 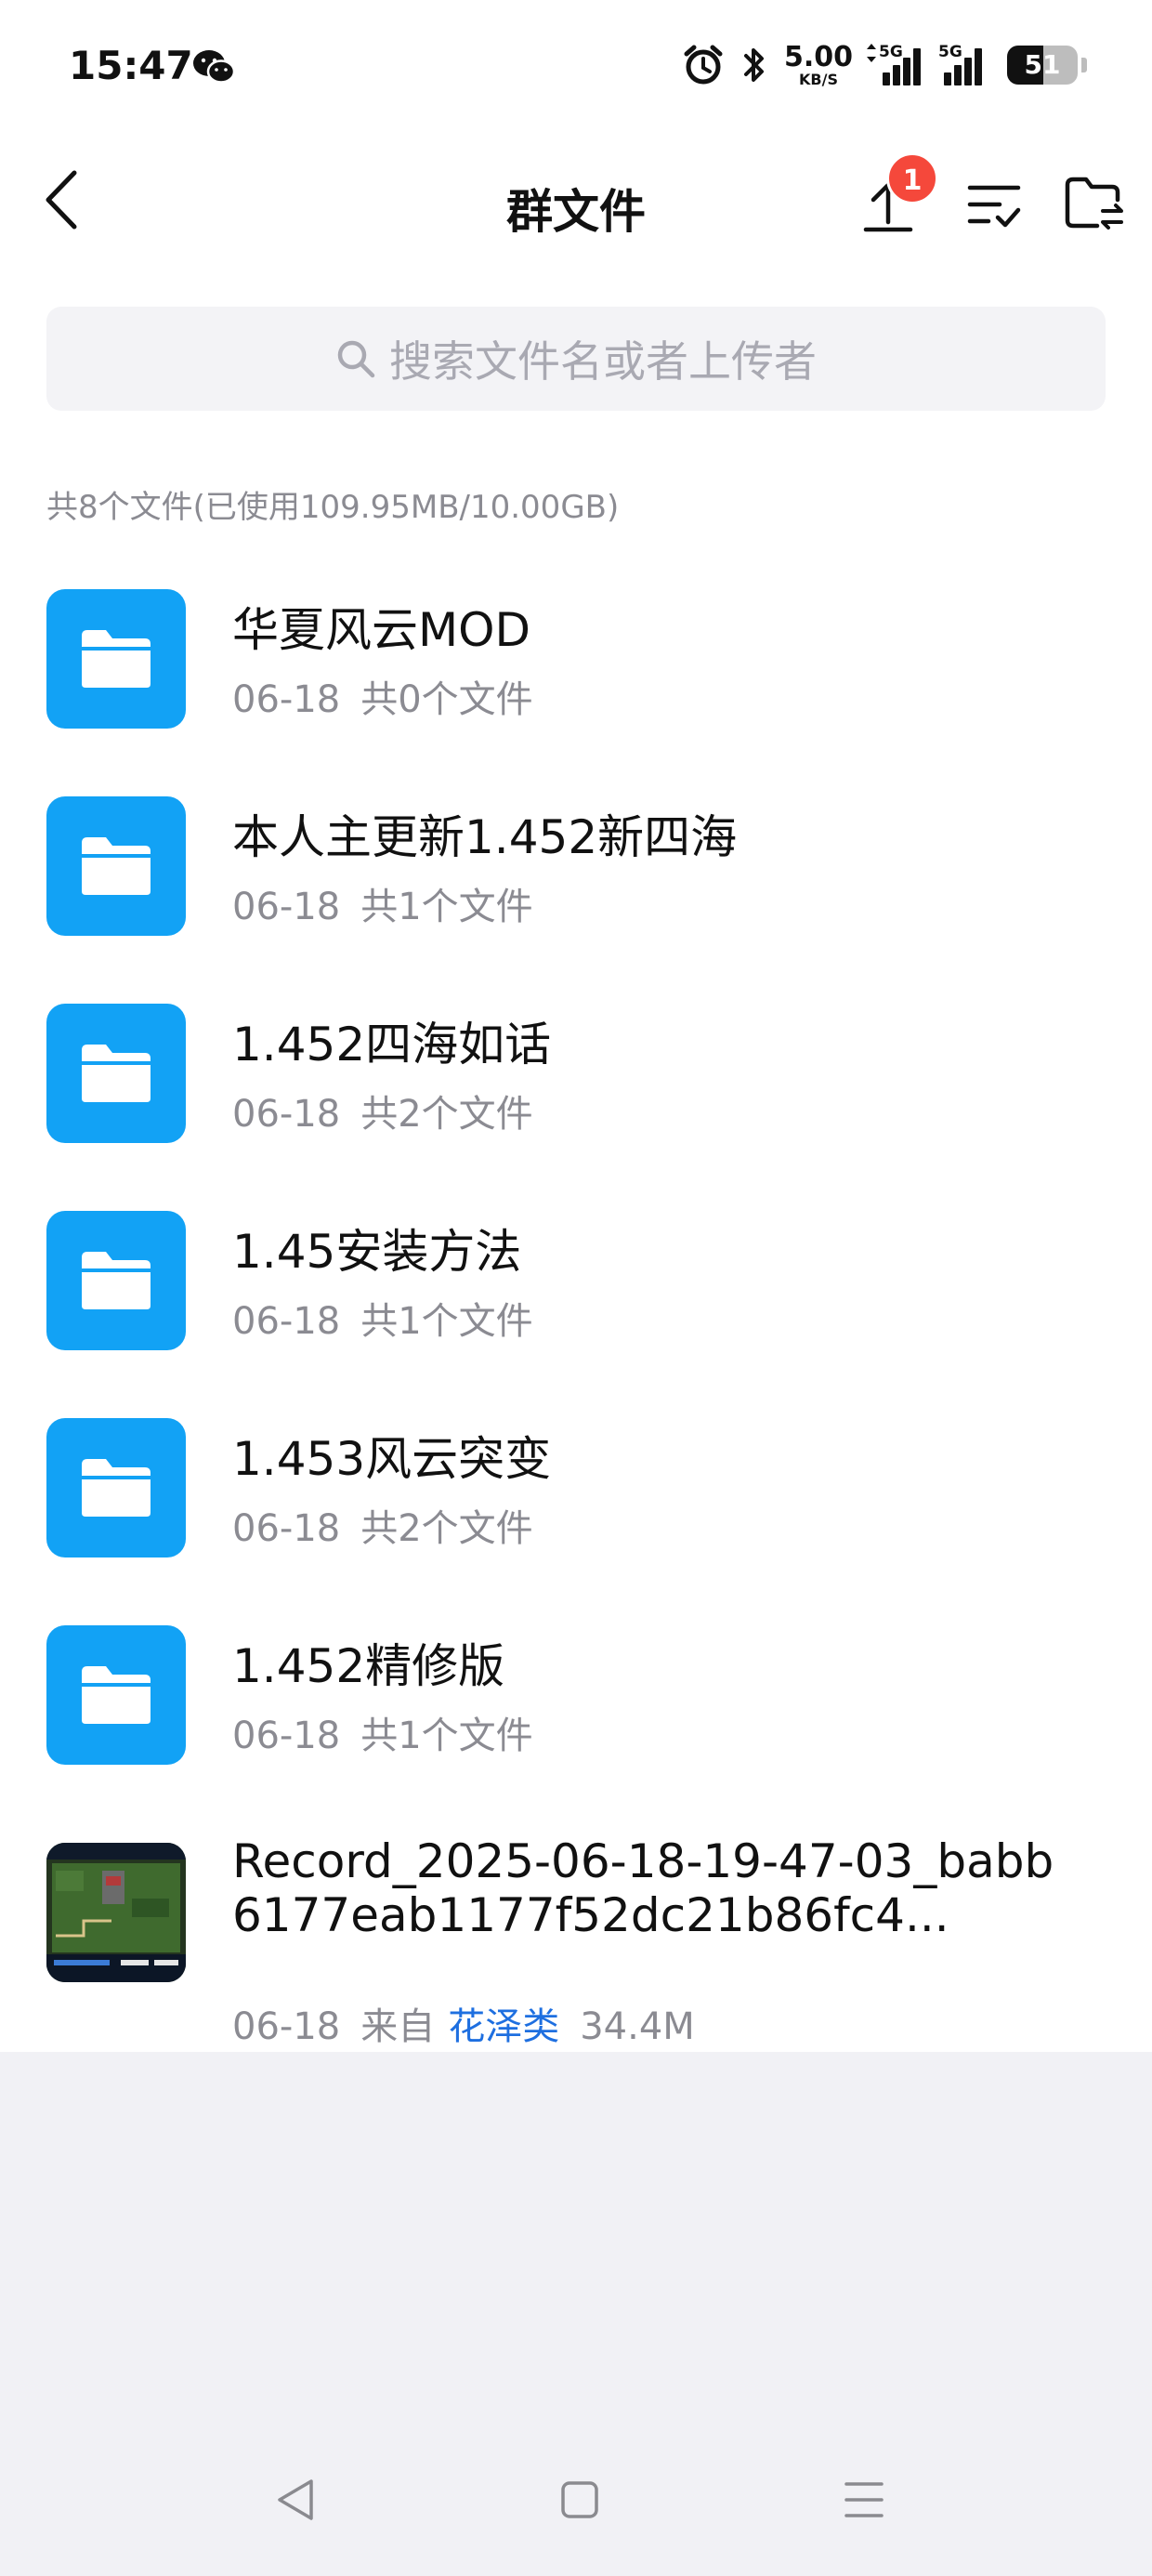 I want to click on back-arrow-icon, so click(x=61, y=200).